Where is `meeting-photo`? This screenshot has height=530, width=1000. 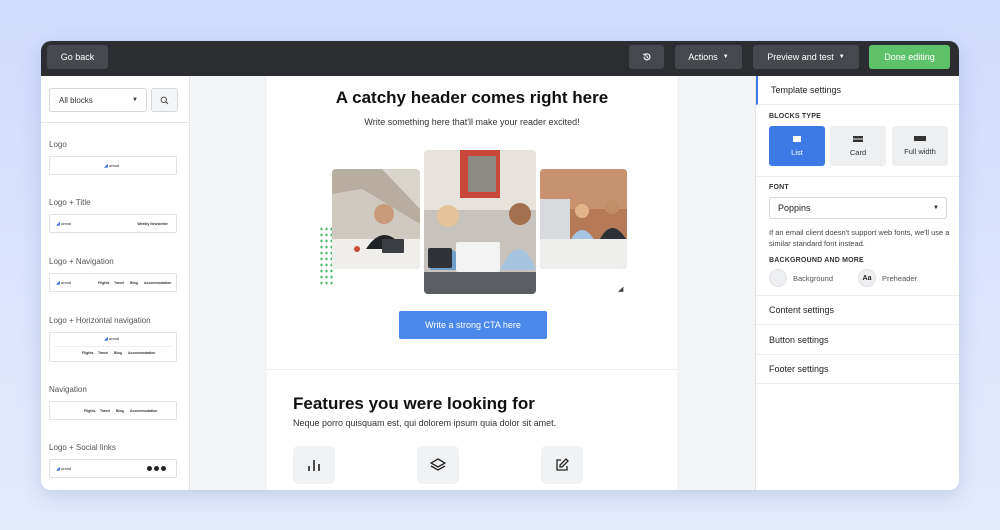
meeting-photo is located at coordinates (583, 219).